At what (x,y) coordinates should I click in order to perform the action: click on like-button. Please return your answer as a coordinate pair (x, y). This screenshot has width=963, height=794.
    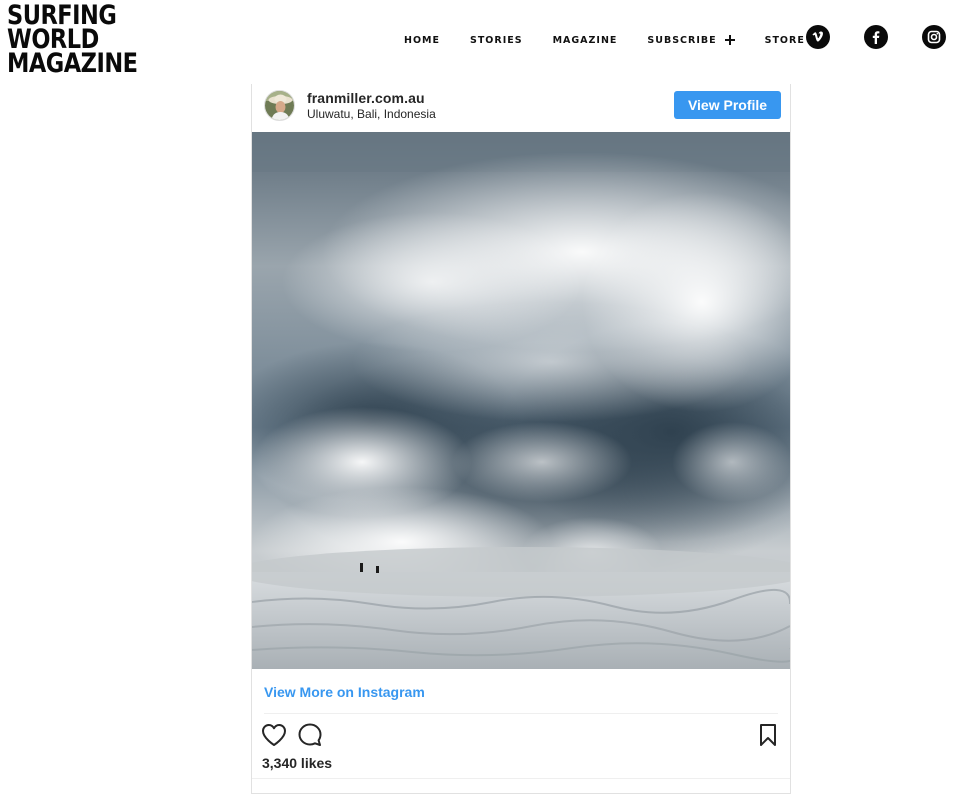
    Looking at the image, I should click on (274, 735).